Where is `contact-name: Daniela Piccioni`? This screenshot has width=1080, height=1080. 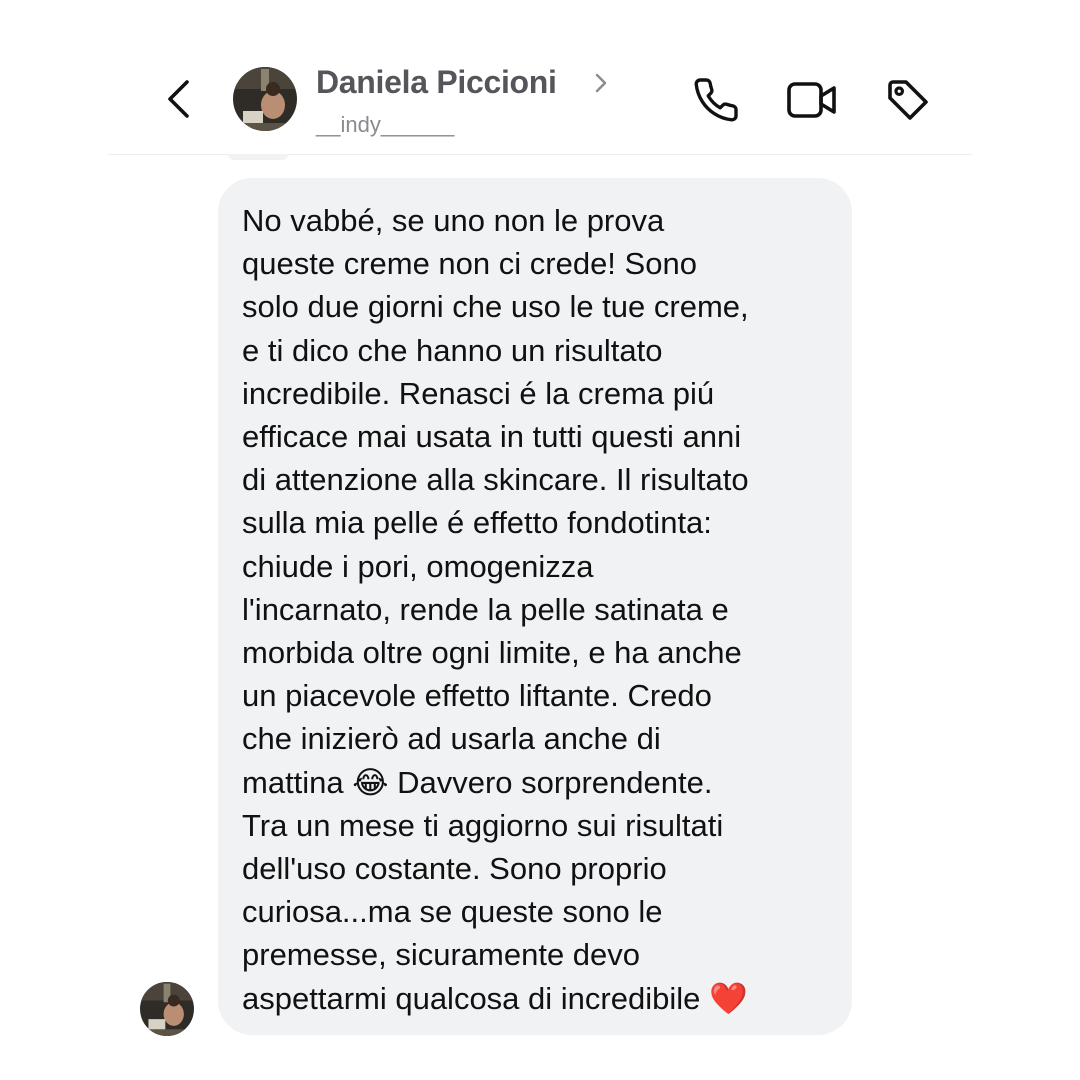 contact-name: Daniela Piccioni is located at coordinates (436, 82).